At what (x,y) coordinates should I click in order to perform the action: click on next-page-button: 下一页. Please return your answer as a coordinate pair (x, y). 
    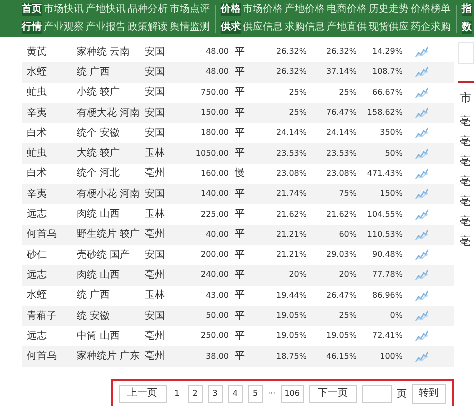
    Looking at the image, I should click on (333, 394).